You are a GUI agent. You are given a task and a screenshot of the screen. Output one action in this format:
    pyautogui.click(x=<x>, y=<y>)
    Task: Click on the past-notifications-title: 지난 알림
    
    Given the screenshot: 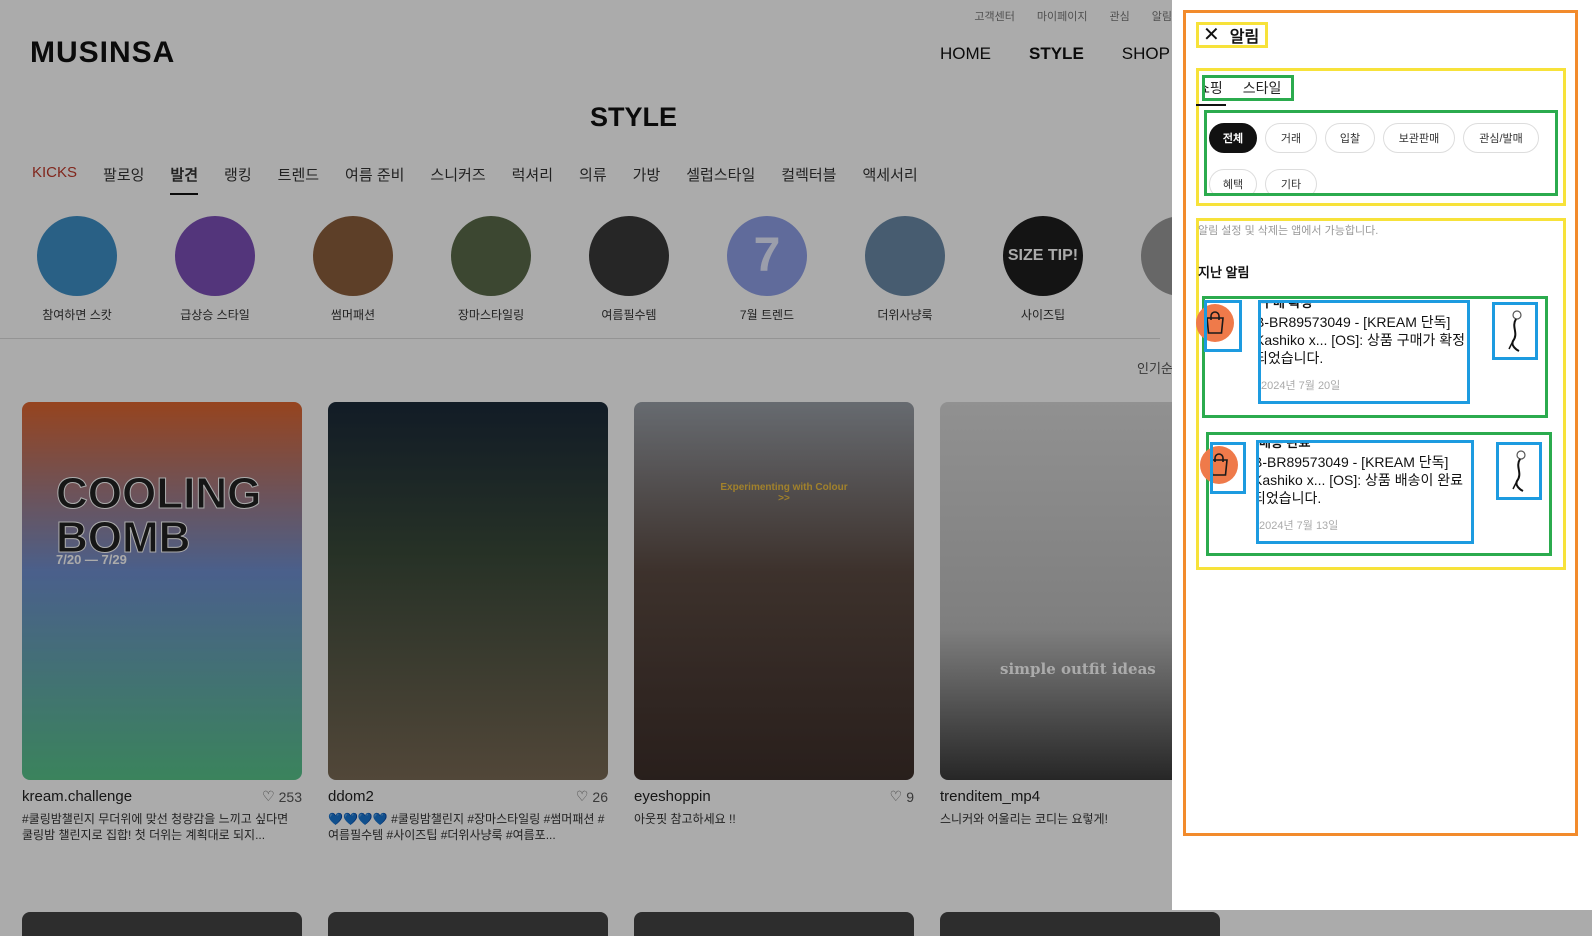 What is the action you would take?
    pyautogui.click(x=1224, y=272)
    